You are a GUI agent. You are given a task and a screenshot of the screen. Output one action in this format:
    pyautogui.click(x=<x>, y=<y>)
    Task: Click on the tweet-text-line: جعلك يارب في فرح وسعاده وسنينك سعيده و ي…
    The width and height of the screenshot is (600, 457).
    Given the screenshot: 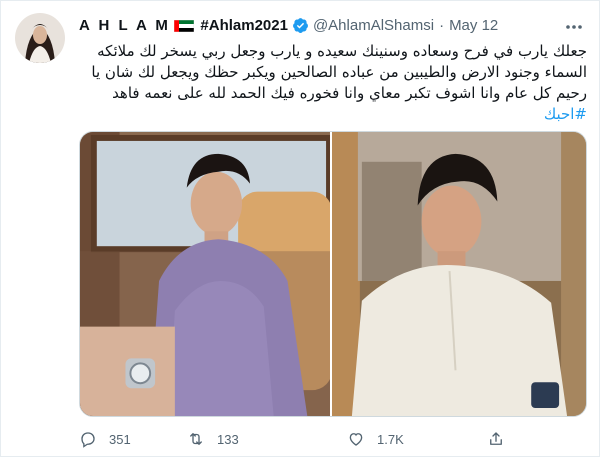 What is the action you would take?
    pyautogui.click(x=342, y=51)
    